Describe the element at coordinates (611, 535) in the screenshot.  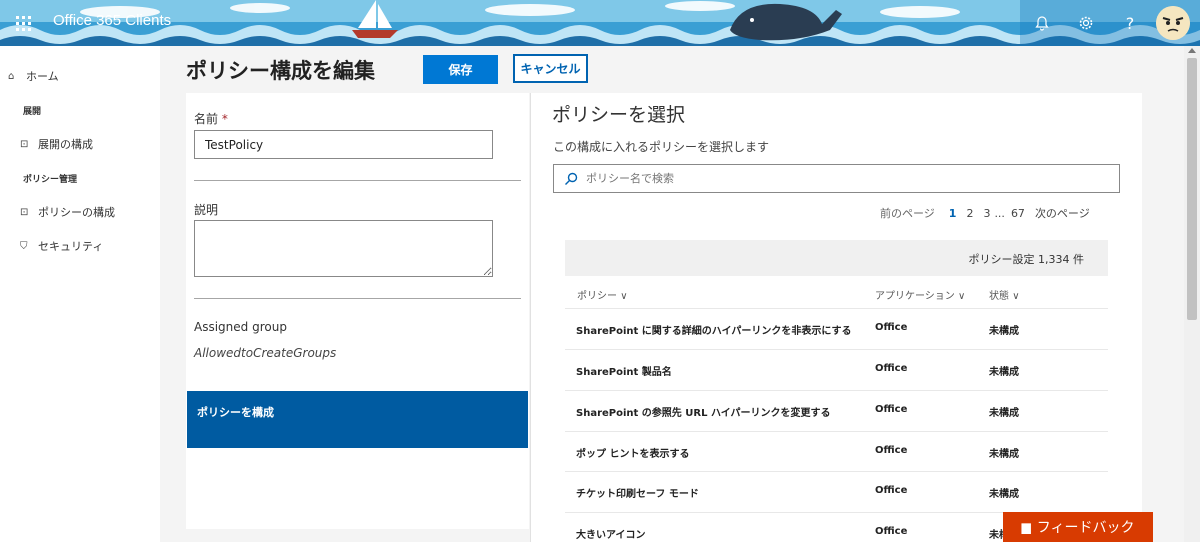
I see `policy-name: 大きいアイコン` at that location.